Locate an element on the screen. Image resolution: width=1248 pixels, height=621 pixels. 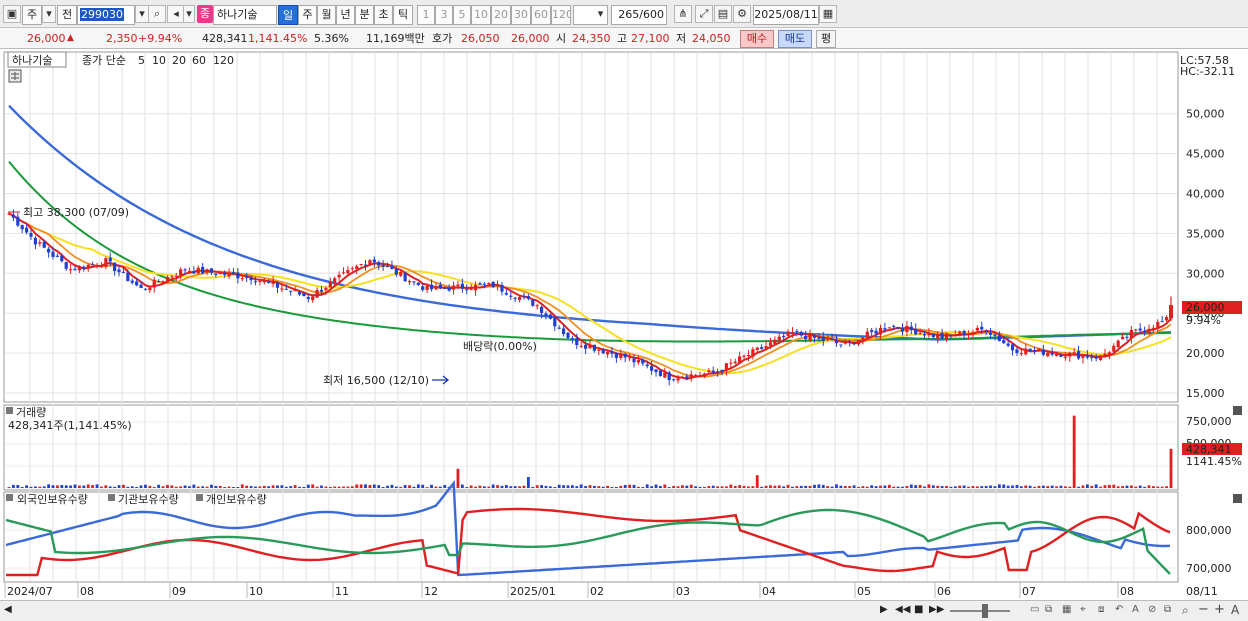
font-size-icon: A is located at coordinates (1235, 610).